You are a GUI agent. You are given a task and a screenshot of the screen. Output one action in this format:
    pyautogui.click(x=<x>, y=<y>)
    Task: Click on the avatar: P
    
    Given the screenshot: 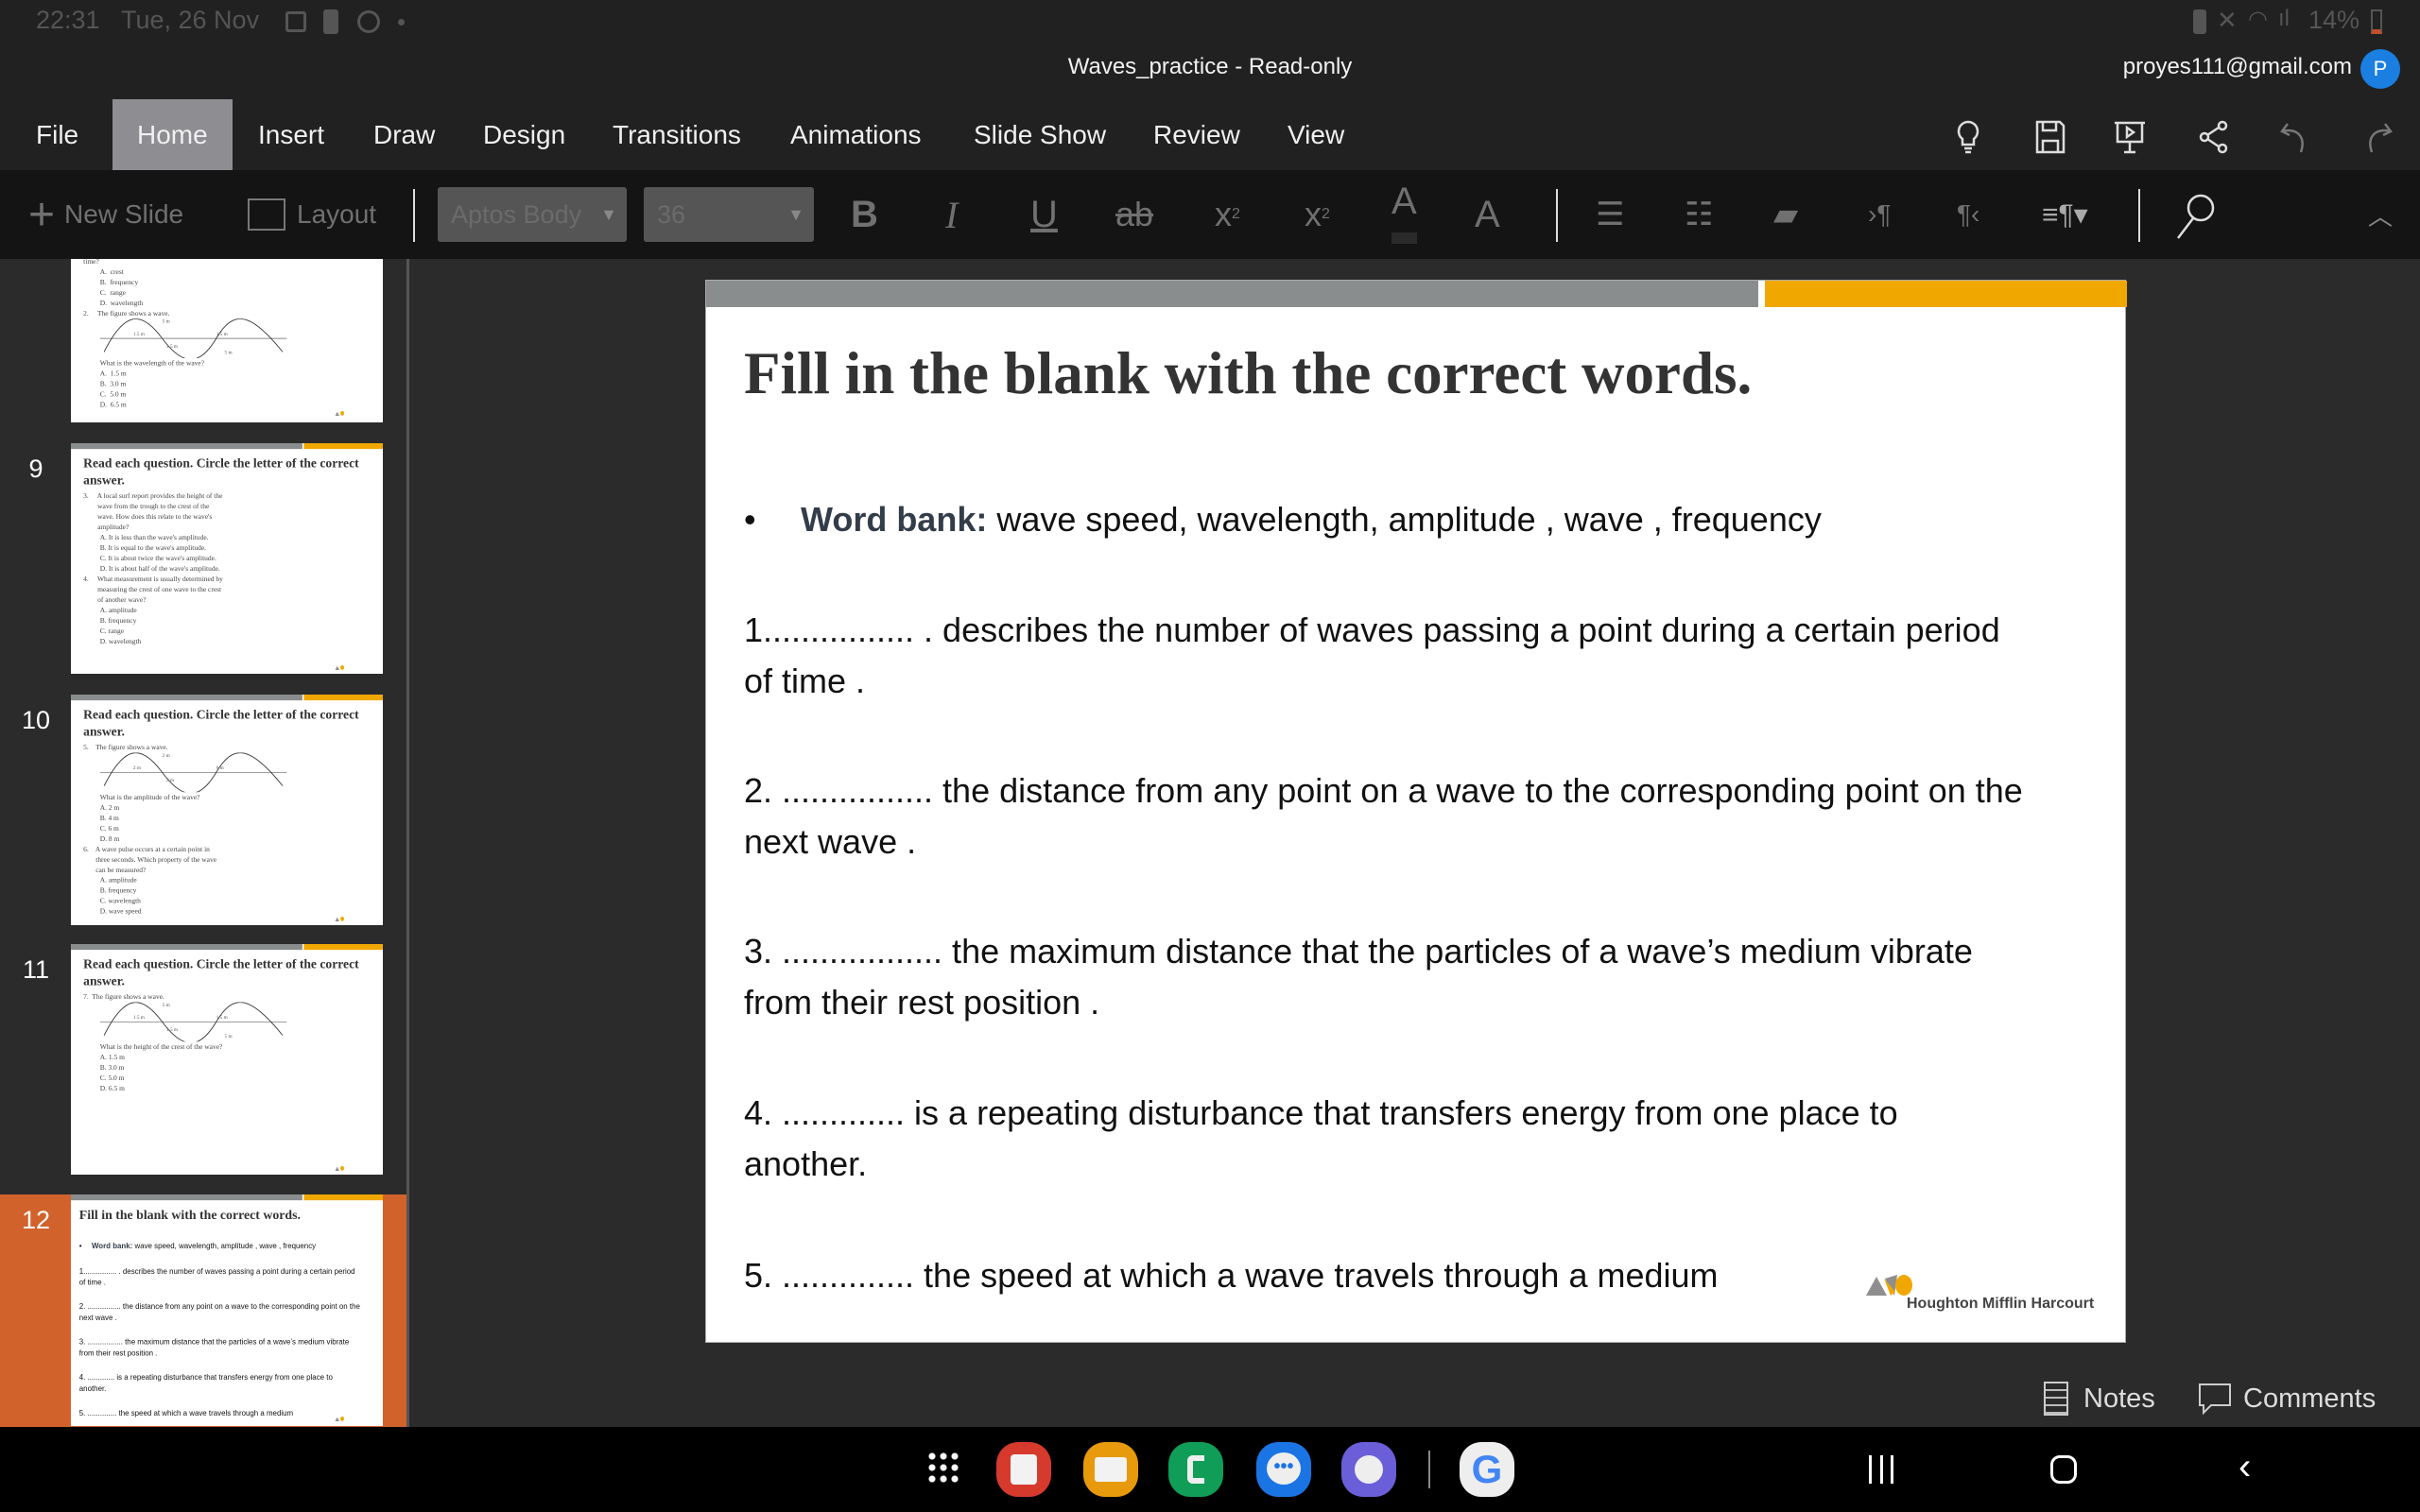 What is the action you would take?
    pyautogui.click(x=2380, y=69)
    